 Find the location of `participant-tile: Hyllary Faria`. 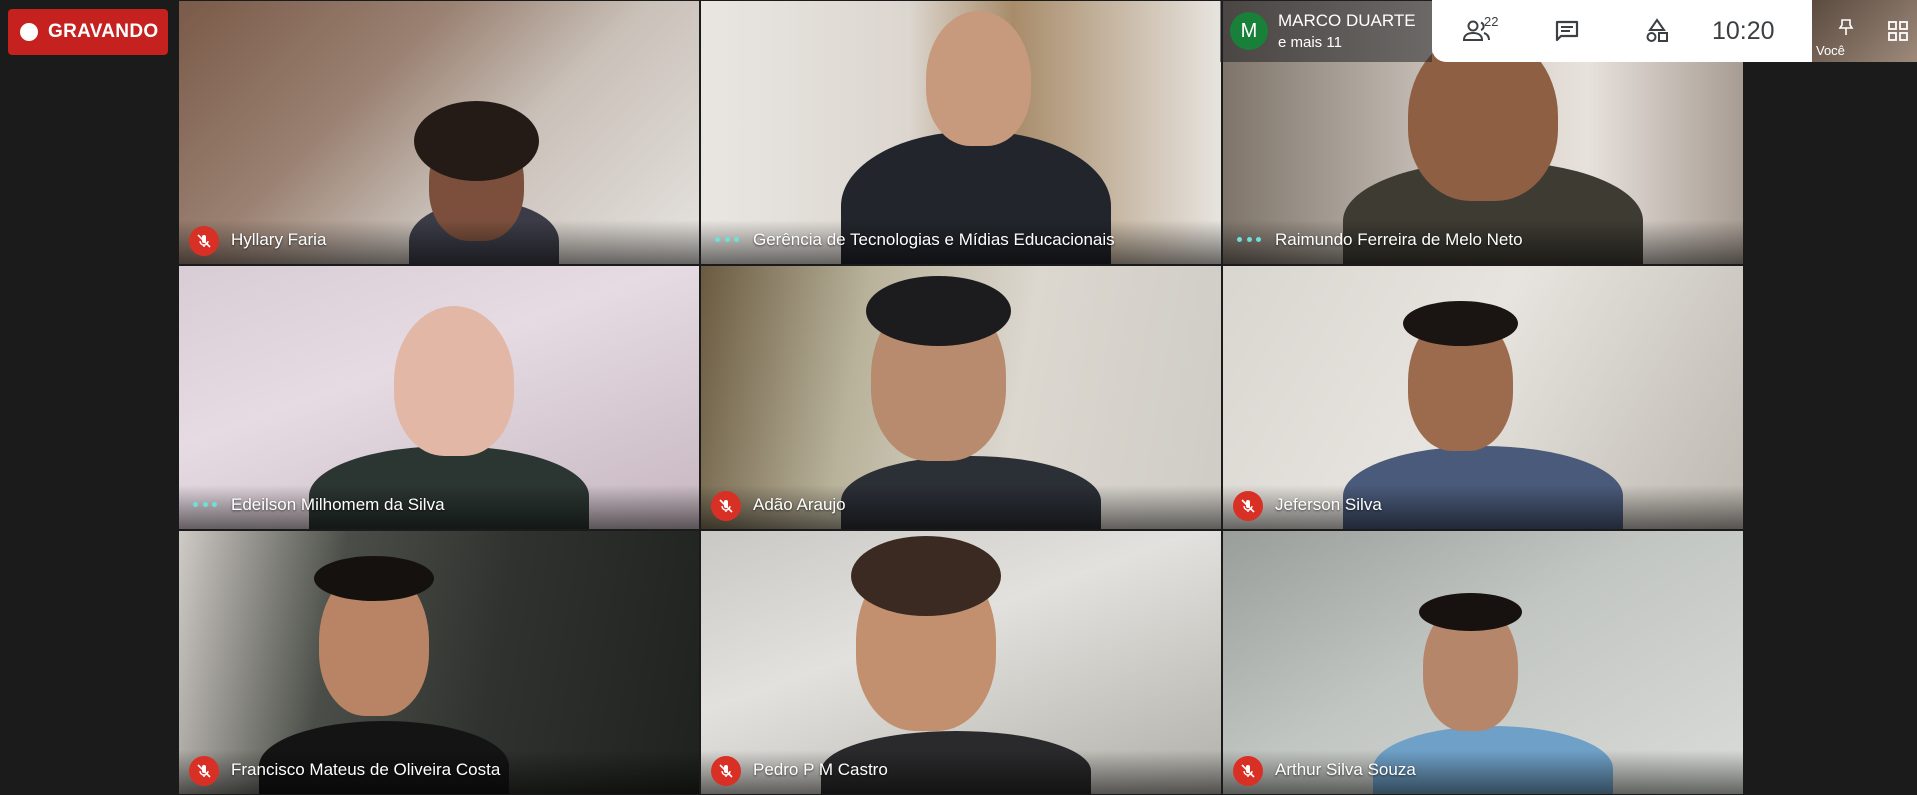

participant-tile: Hyllary Faria is located at coordinates (439, 132).